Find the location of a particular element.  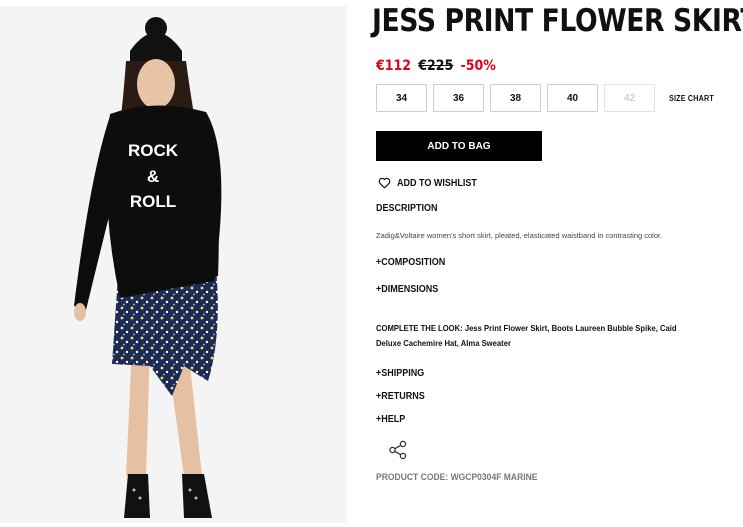

add-to-bag-button: ADD TO BAG is located at coordinates (459, 146).